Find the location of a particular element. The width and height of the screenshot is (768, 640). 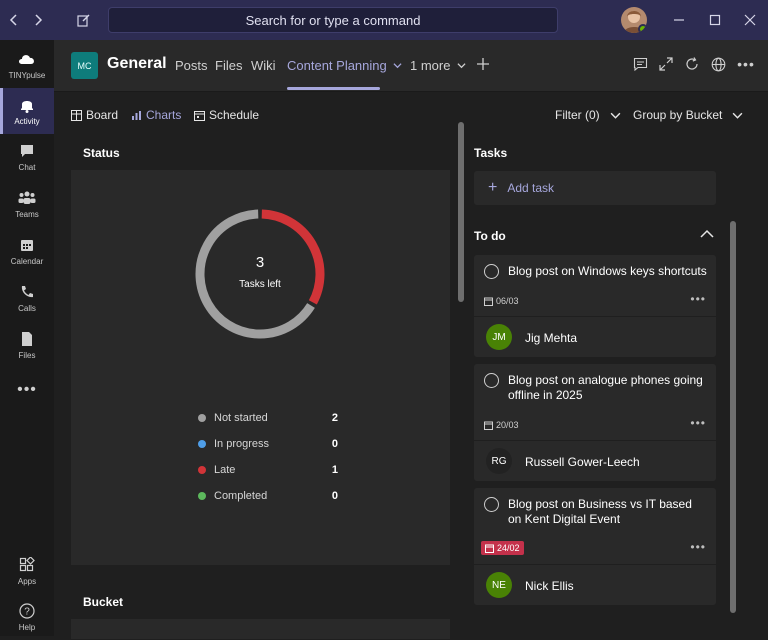

due-date-text: 20/03 is located at coordinates (507, 425).